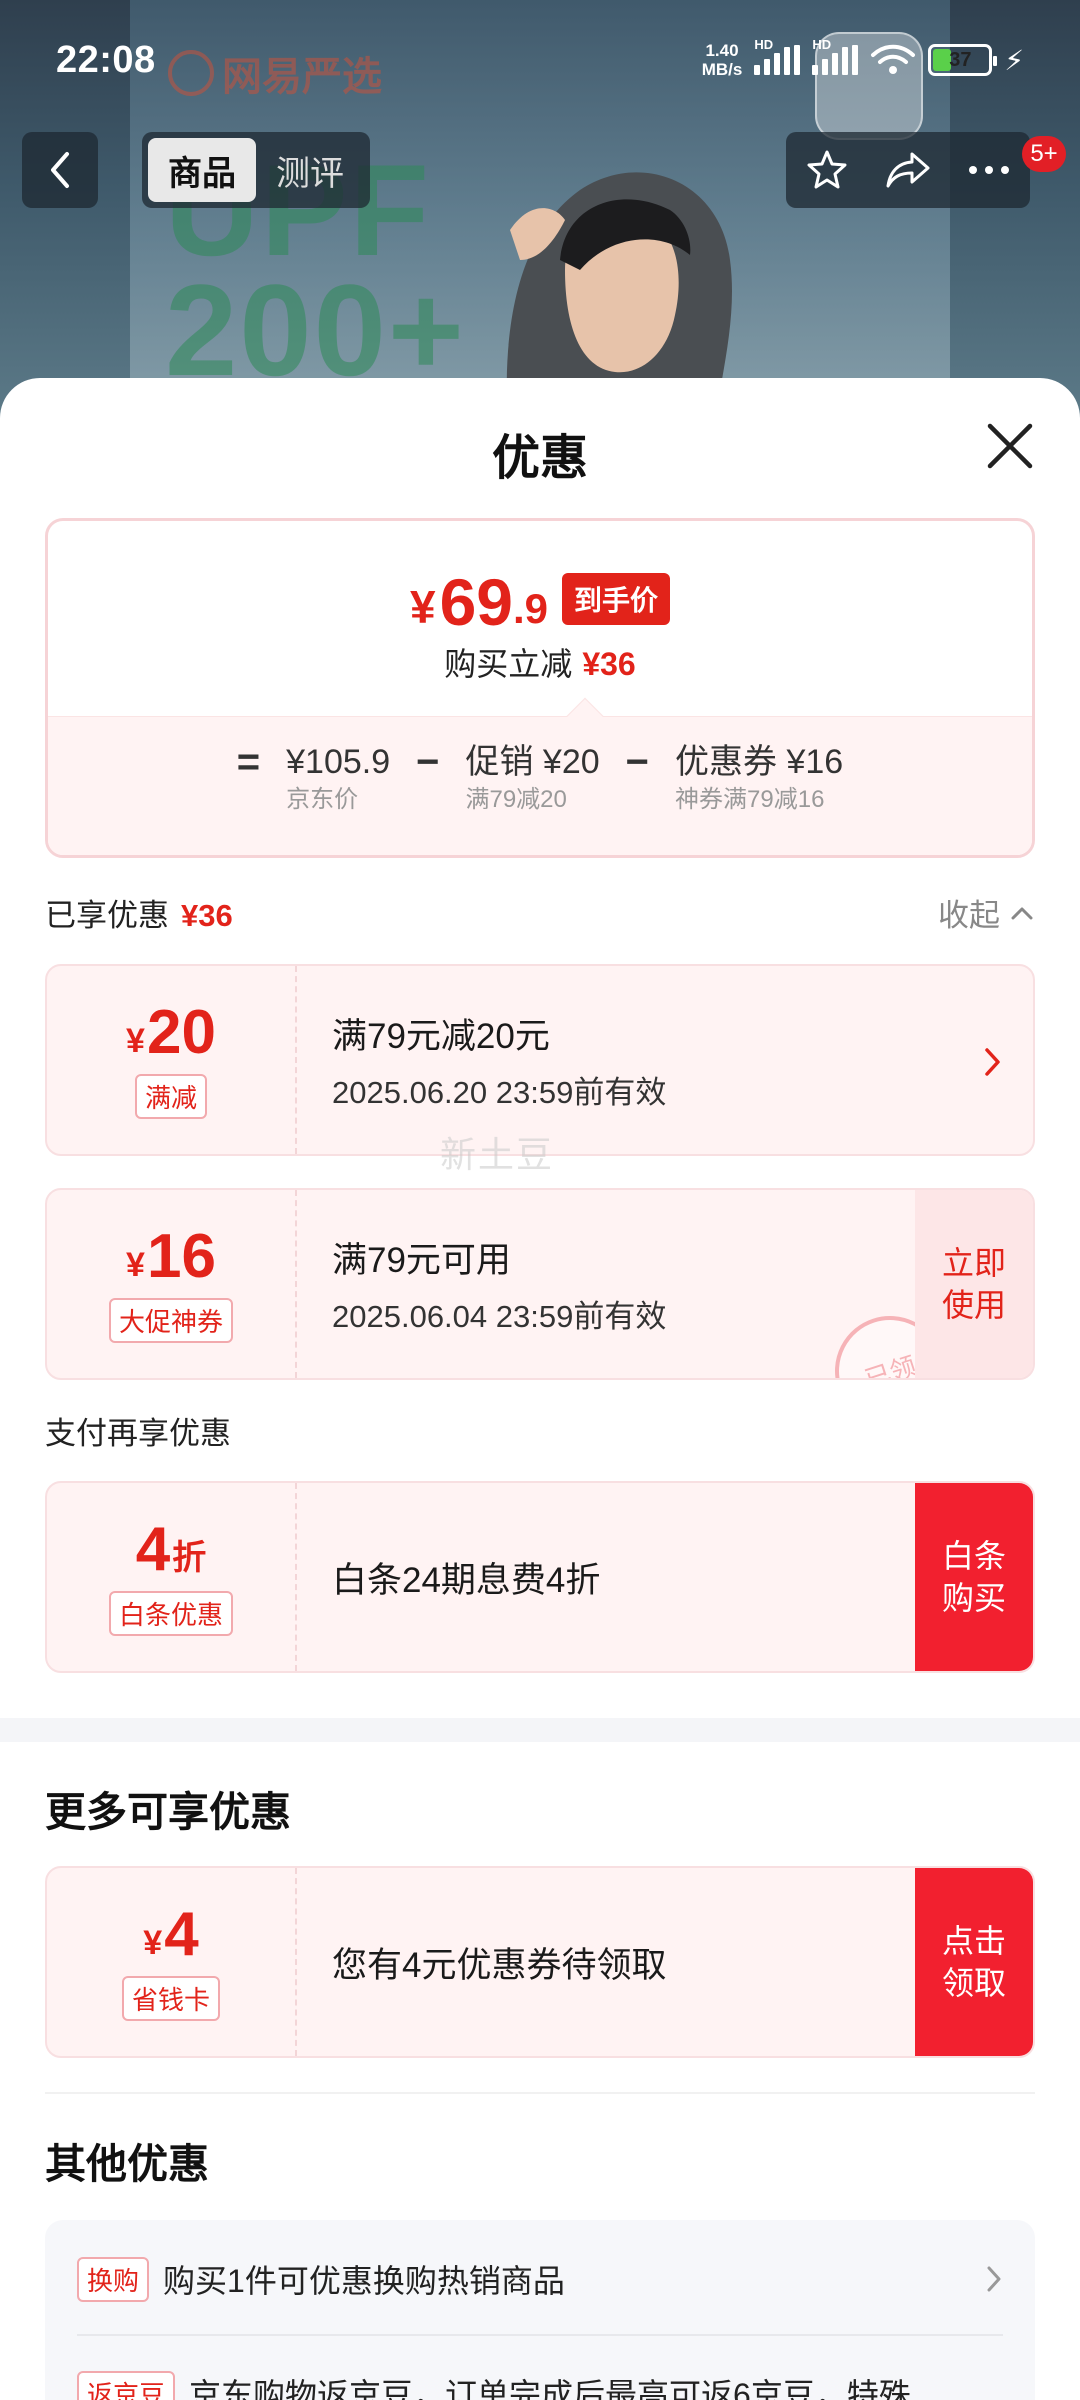  What do you see at coordinates (126, 2385) in the screenshot?
I see `other-offer-tag: 返京豆` at bounding box center [126, 2385].